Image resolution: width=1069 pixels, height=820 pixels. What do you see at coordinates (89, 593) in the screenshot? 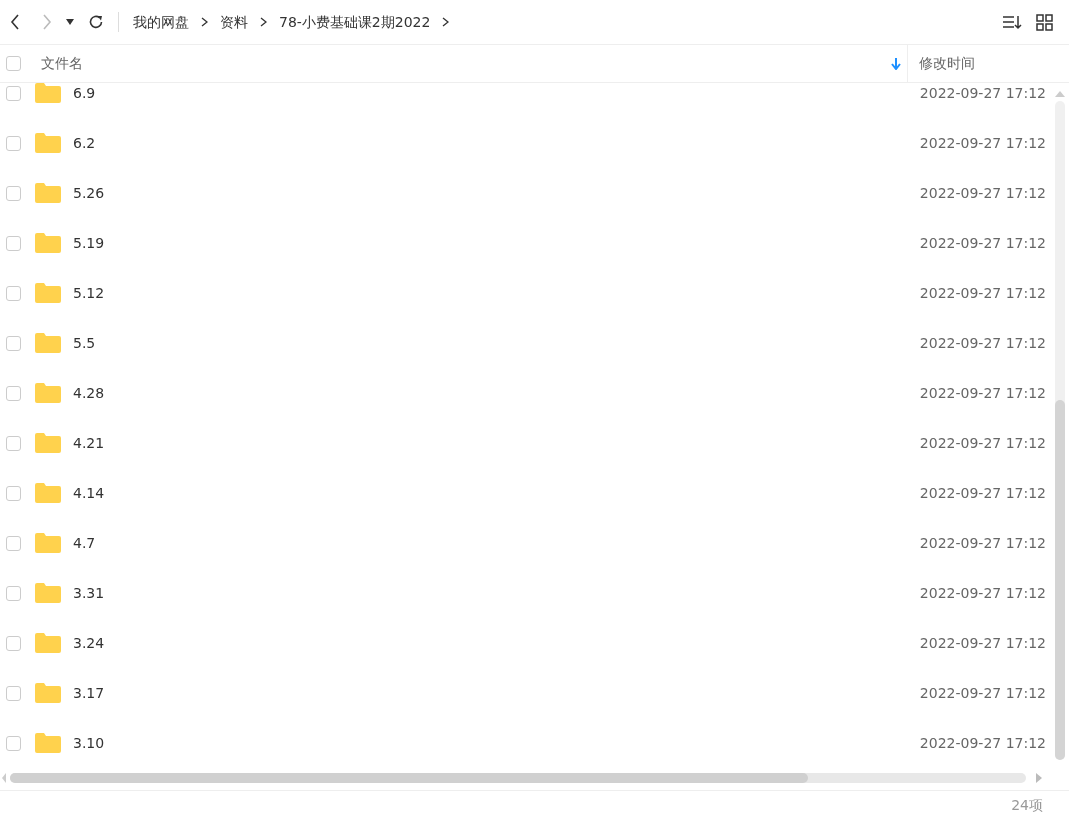
I see `file-name: 3.31` at bounding box center [89, 593].